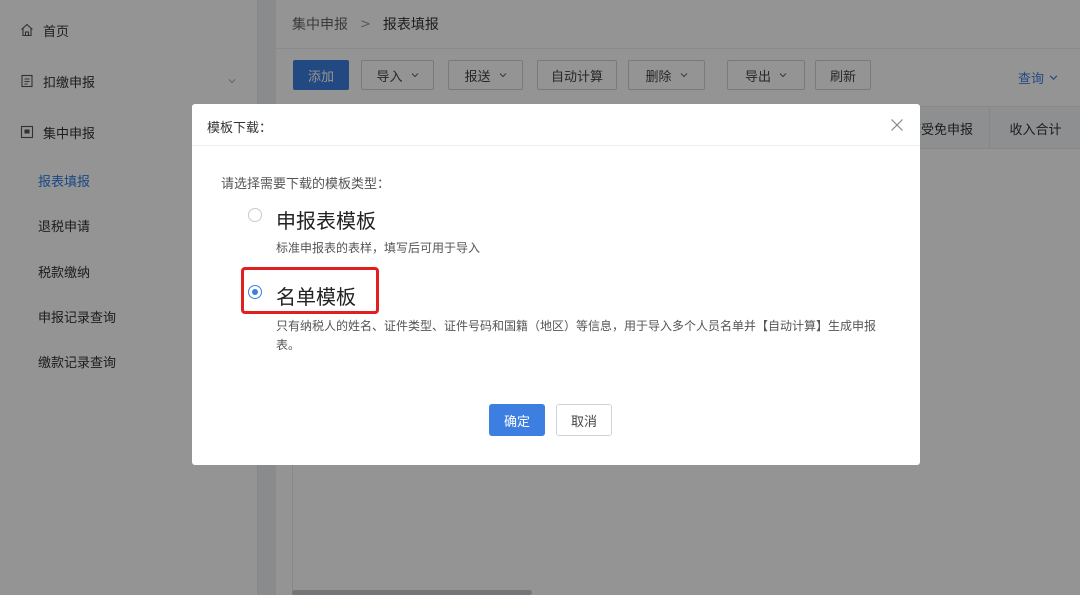 Image resolution: width=1080 pixels, height=595 pixels. What do you see at coordinates (556, 125) in the screenshot?
I see `dialog-header: 模板下载：` at bounding box center [556, 125].